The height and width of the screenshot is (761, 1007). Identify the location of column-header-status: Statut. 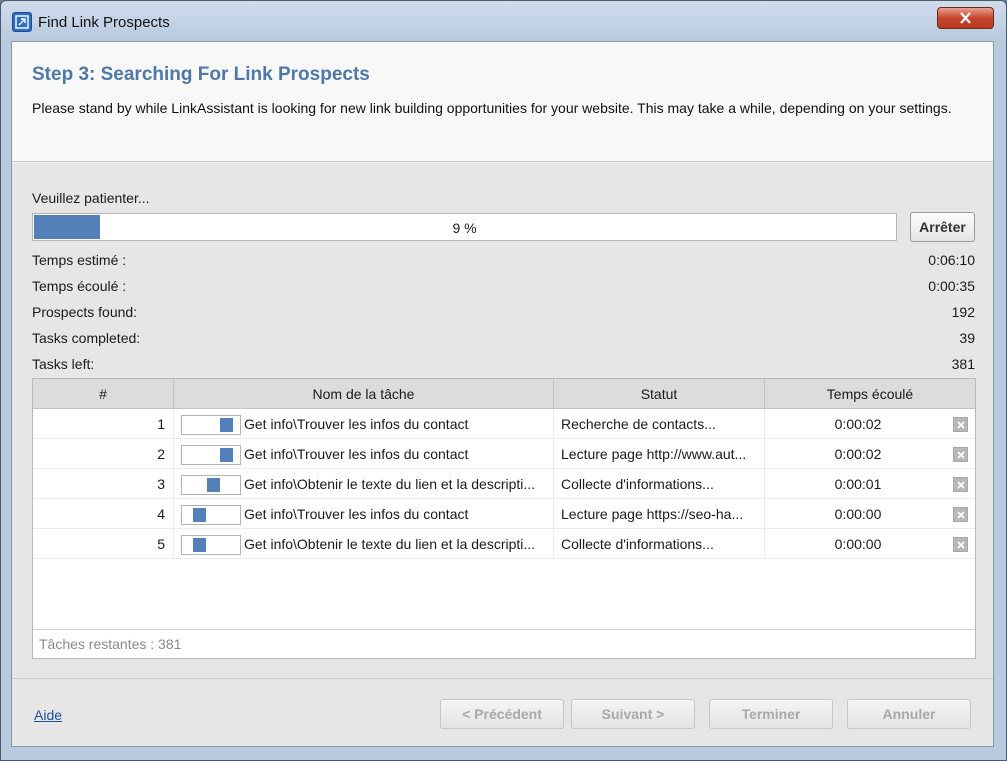
(659, 394).